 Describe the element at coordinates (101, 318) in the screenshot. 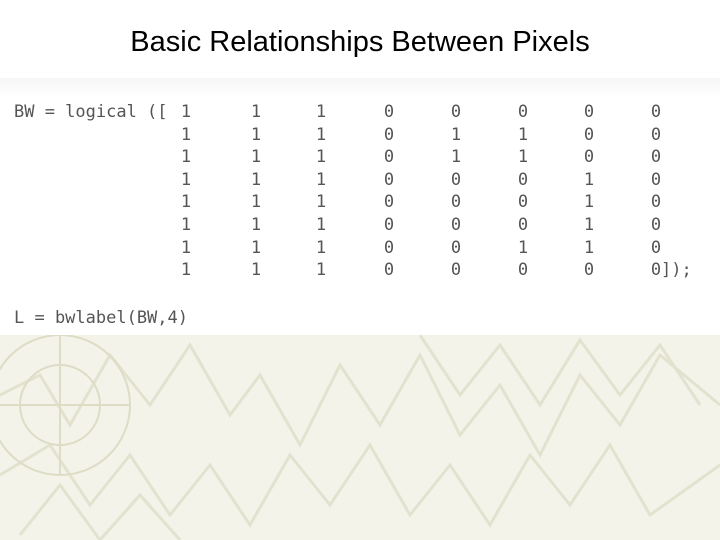

I see `bwlabel-call: L = bwlabel(BW,4)` at that location.